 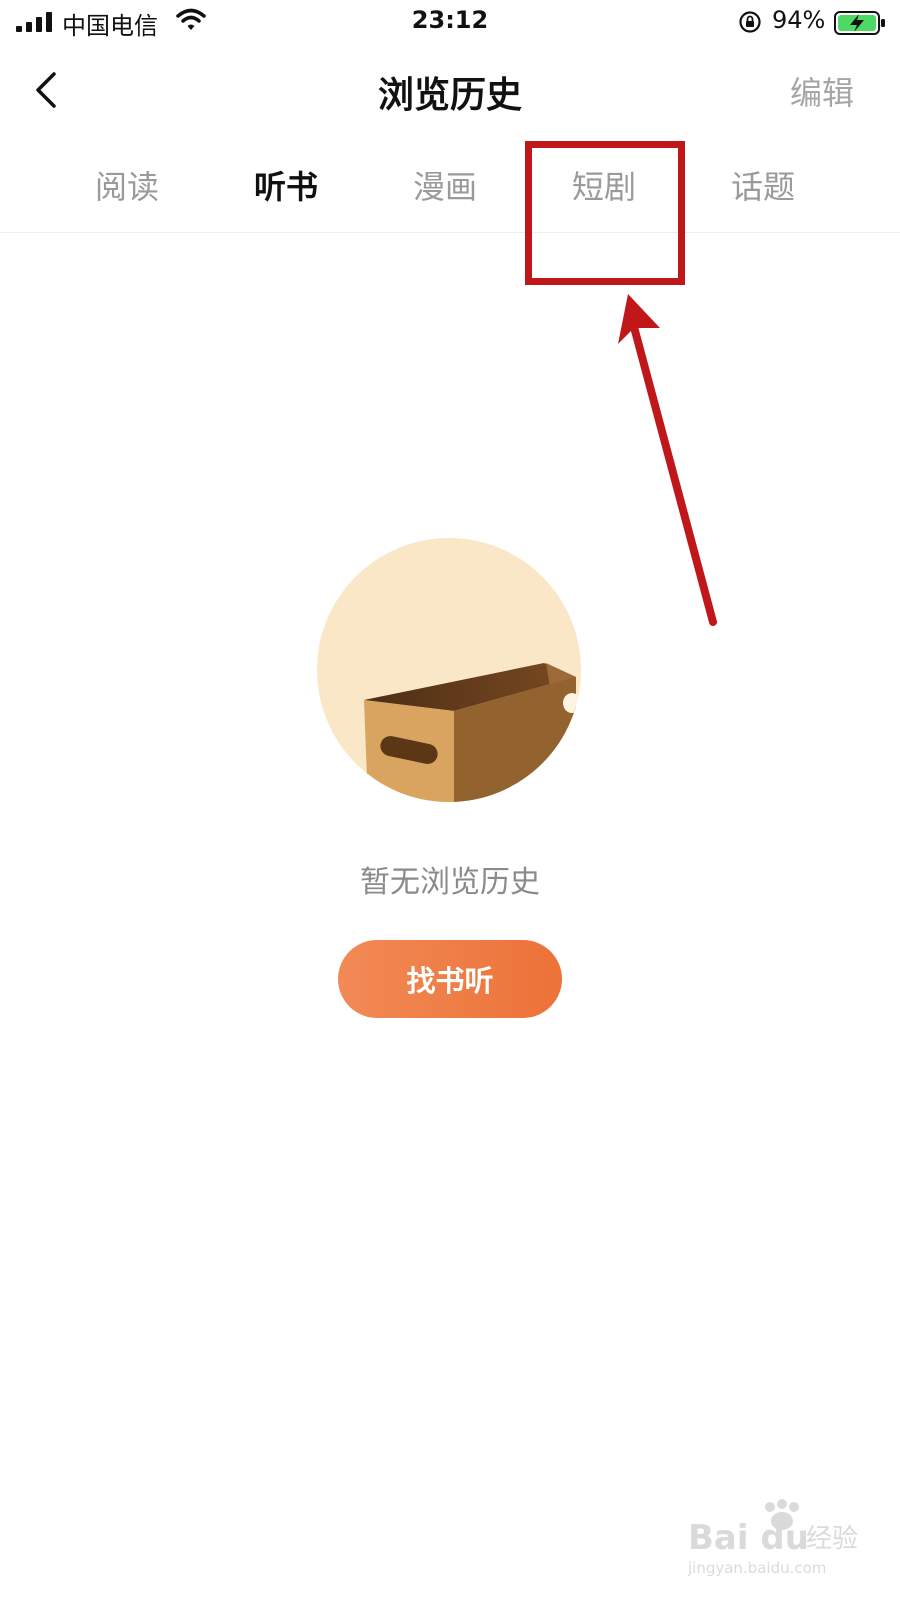 I want to click on annotation-highlight-box, so click(x=605, y=213).